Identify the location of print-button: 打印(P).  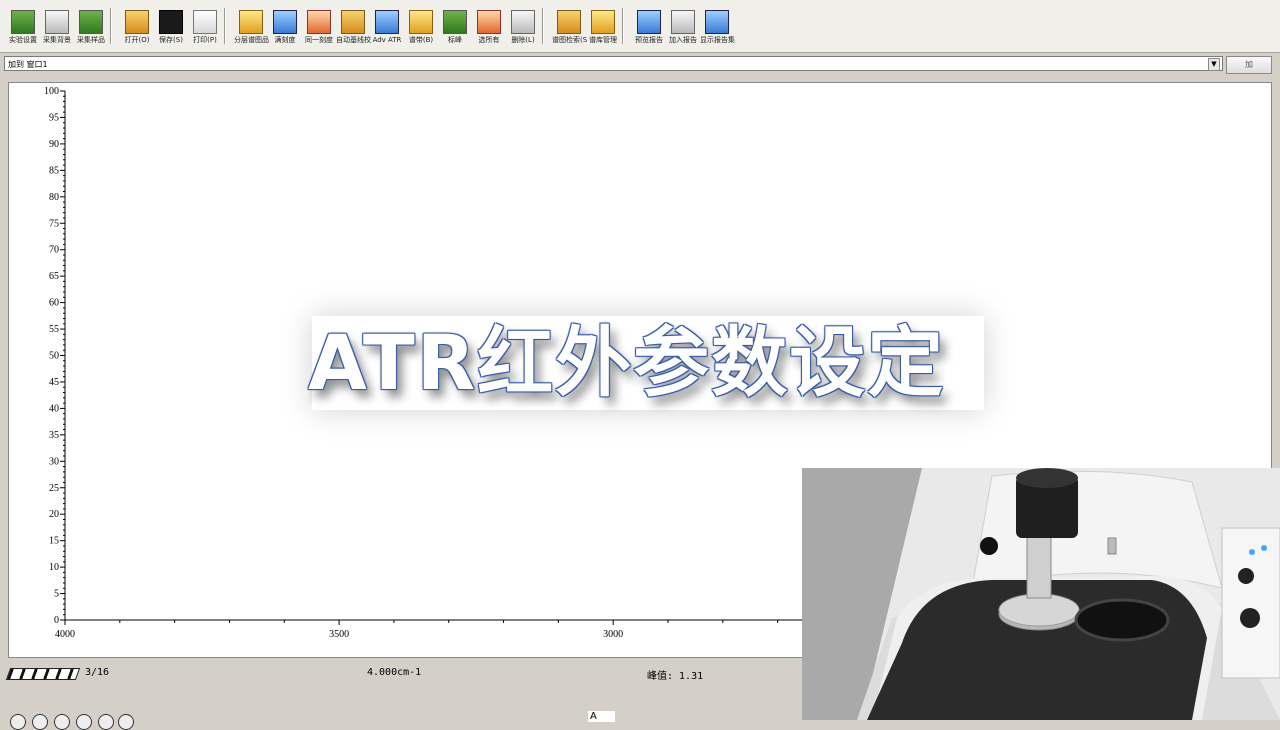
(205, 28).